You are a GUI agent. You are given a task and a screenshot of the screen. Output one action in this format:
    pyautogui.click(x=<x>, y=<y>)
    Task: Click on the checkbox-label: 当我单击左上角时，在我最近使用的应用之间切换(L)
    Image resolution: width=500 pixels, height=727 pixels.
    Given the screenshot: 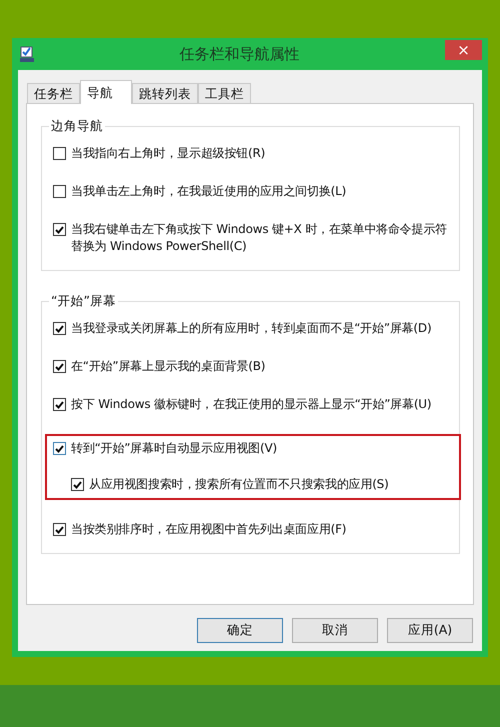 What is the action you would take?
    pyautogui.click(x=208, y=191)
    